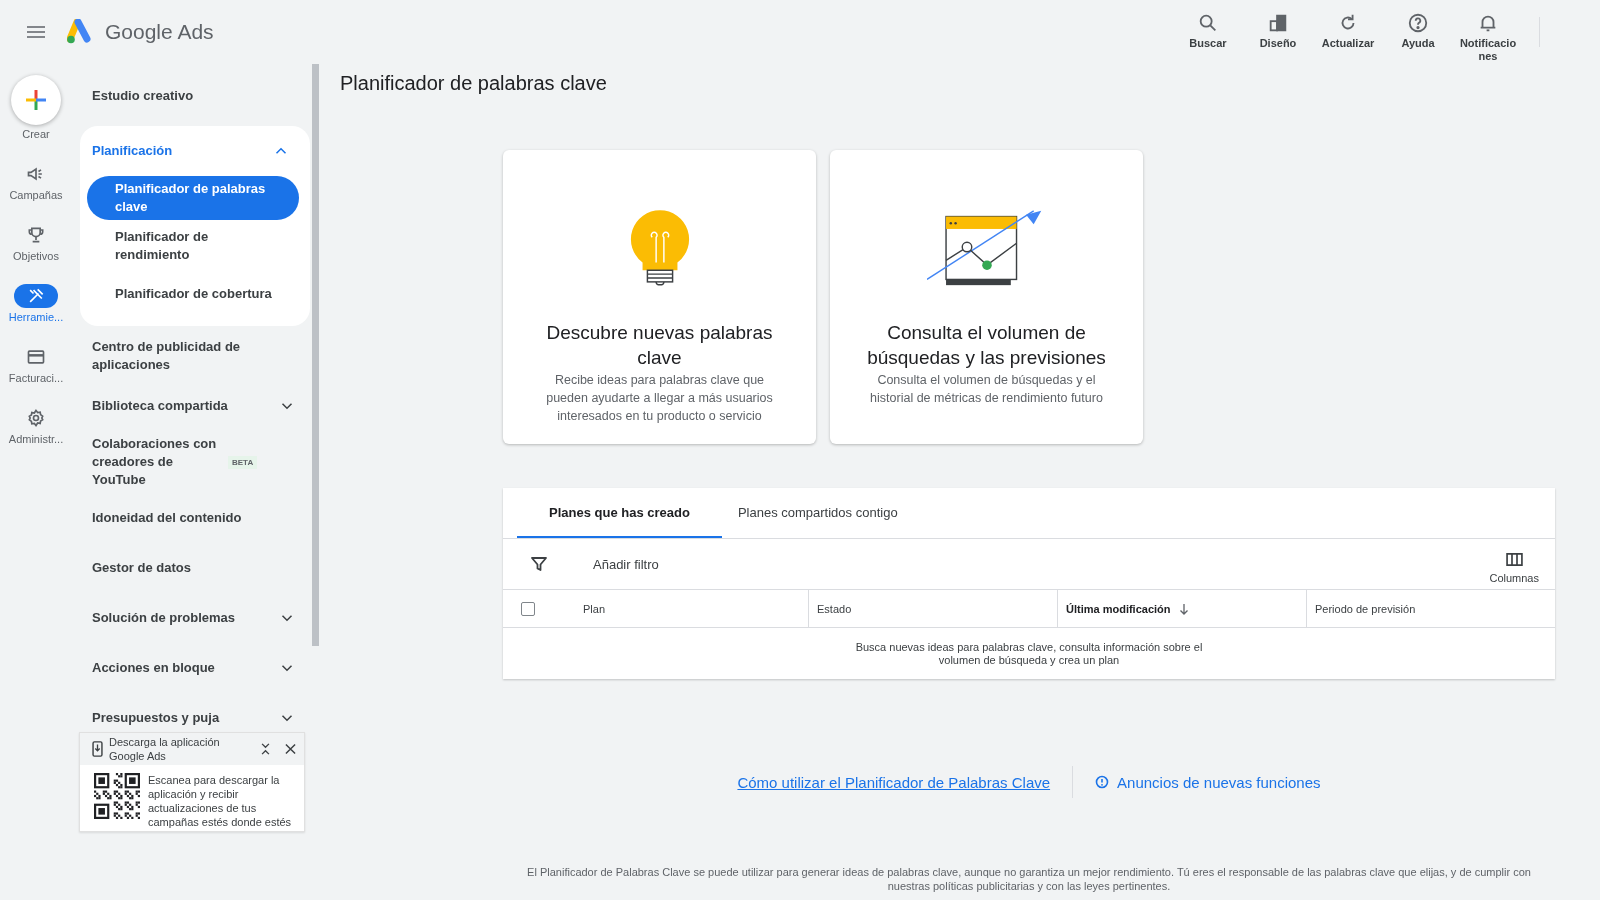 Image resolution: width=1600 pixels, height=900 pixels. What do you see at coordinates (159, 32) in the screenshot?
I see `product-name: Google Ads` at bounding box center [159, 32].